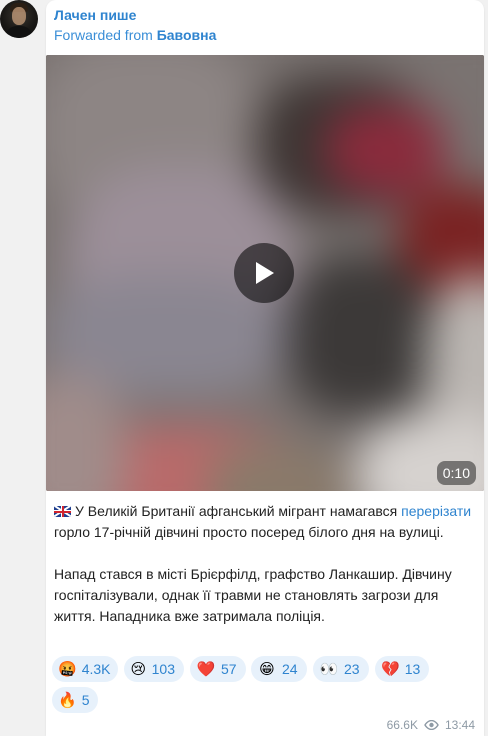 The image size is (488, 736). Describe the element at coordinates (341, 669) in the screenshot. I see `reaction-eyes: 👀 23` at that location.